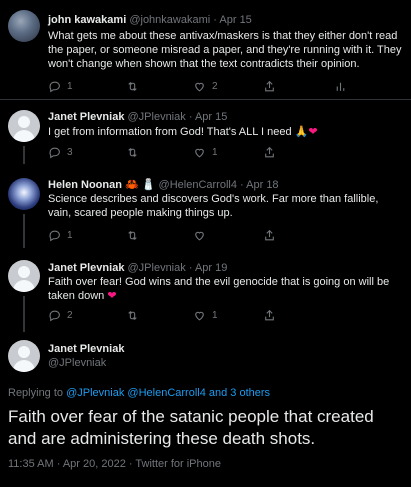 The height and width of the screenshot is (487, 411). Describe the element at coordinates (85, 185) in the screenshot. I see `author-name: Helen Noonan` at that location.